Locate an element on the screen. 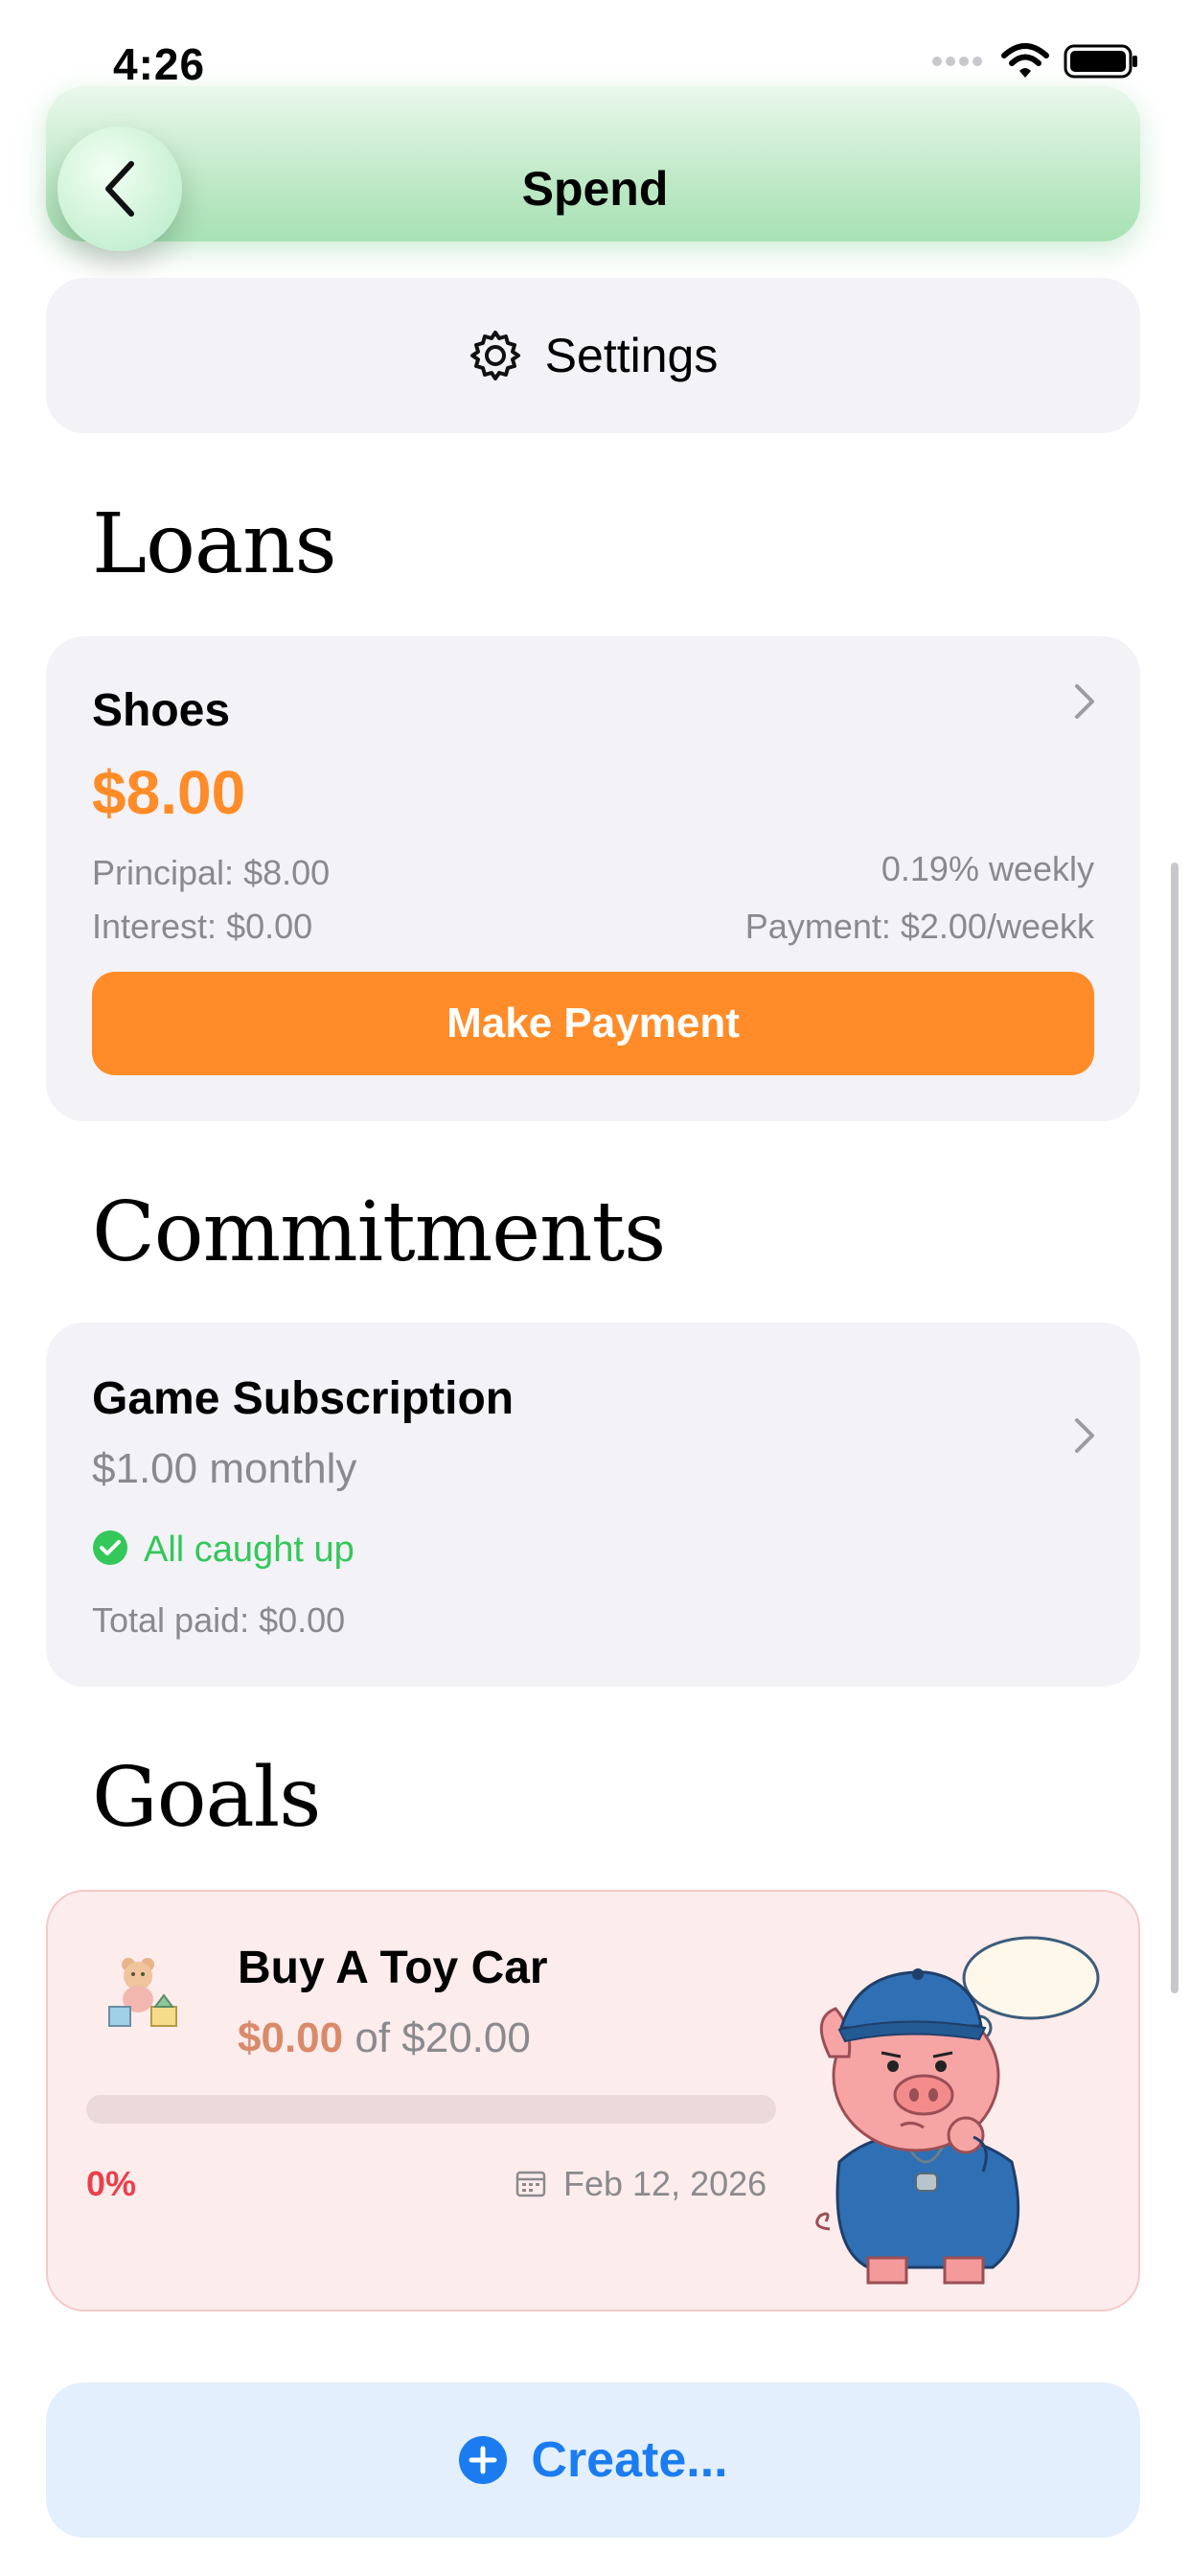 Image resolution: width=1190 pixels, height=2576 pixels. battery-icon is located at coordinates (1101, 62).